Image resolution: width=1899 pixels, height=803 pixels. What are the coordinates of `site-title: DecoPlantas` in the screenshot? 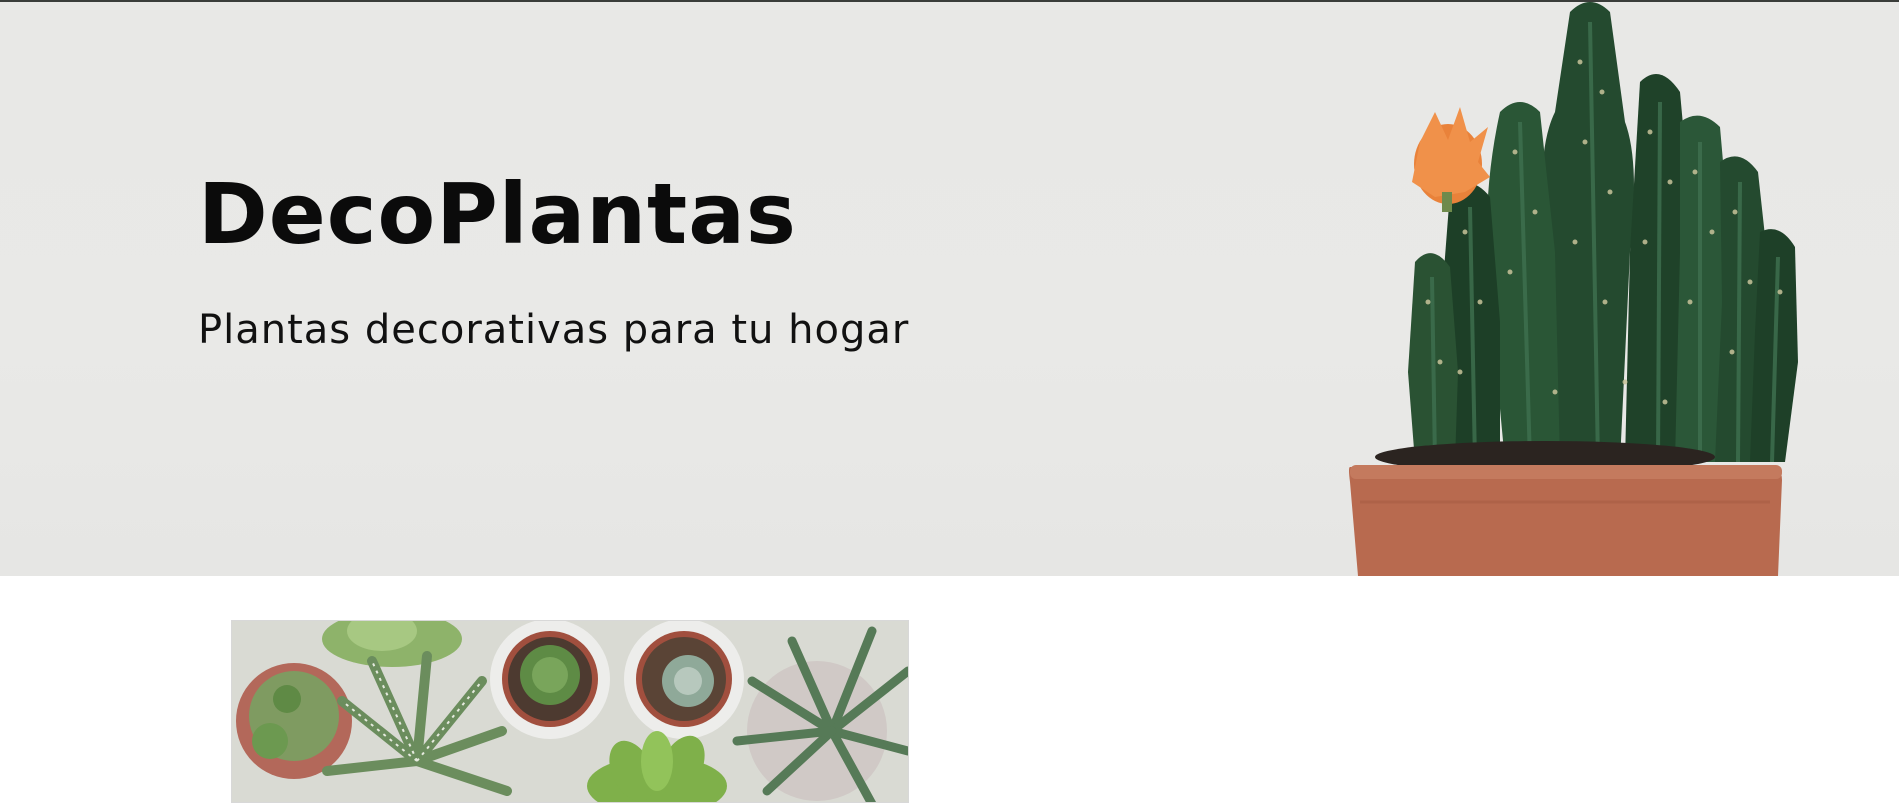 It's located at (497, 214).